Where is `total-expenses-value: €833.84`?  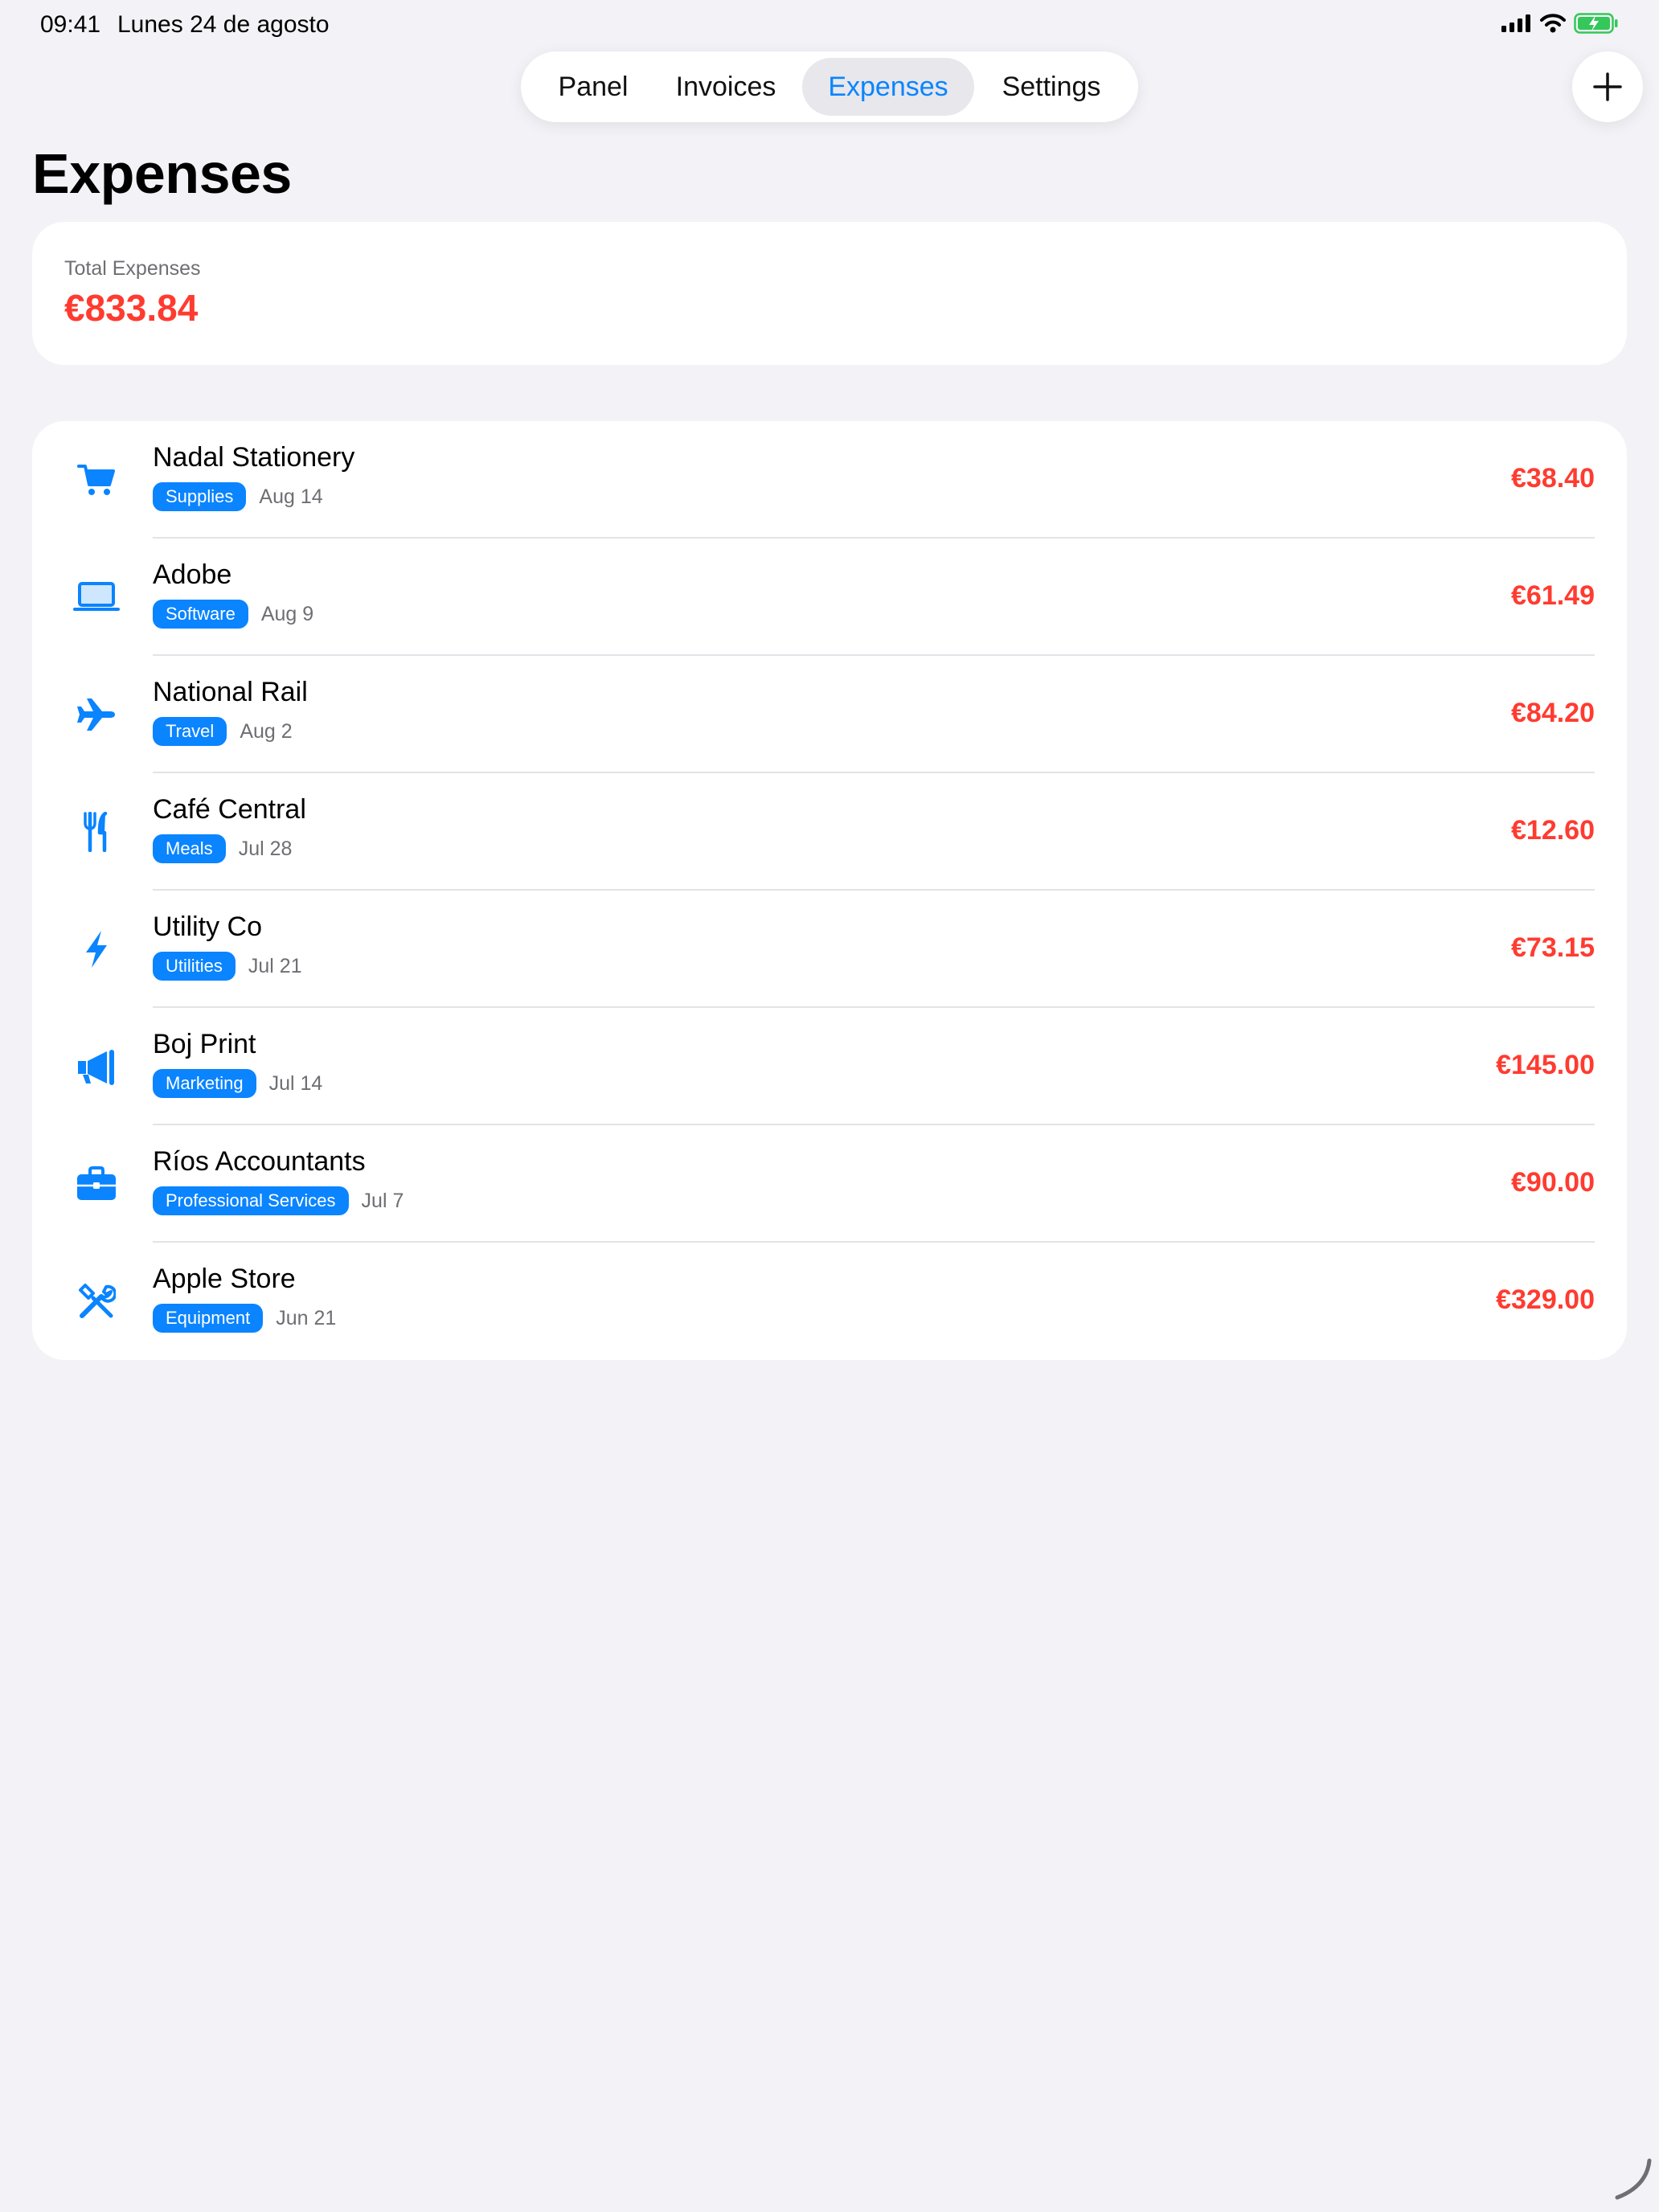
total-expenses-value: €833.84 is located at coordinates (131, 308).